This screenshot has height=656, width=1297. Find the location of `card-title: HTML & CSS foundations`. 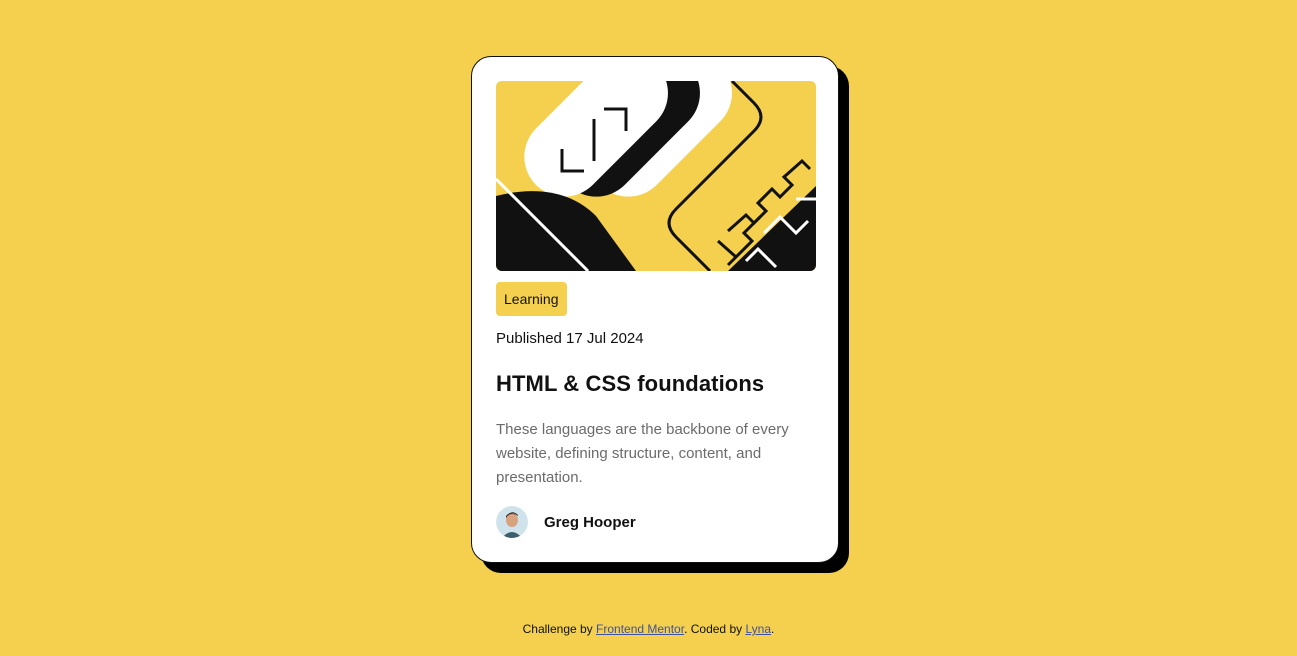

card-title: HTML & CSS foundations is located at coordinates (655, 384).